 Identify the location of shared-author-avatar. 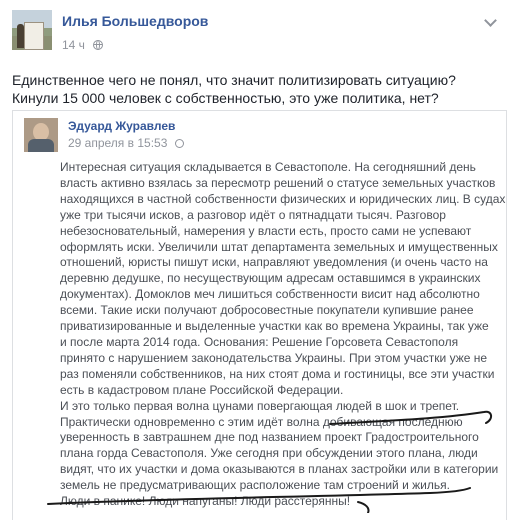
(41, 135).